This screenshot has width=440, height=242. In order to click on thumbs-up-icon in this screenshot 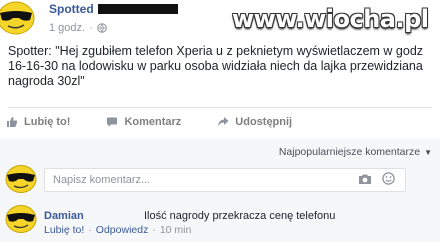, I will do `click(12, 122)`.